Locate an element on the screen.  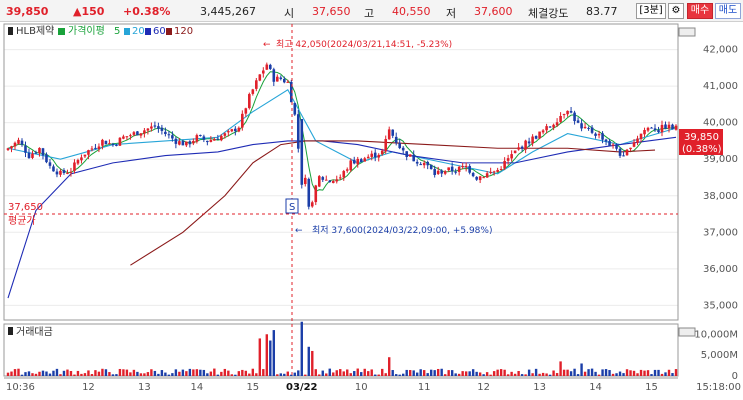
sell-button: 매도 is located at coordinates (728, 11).